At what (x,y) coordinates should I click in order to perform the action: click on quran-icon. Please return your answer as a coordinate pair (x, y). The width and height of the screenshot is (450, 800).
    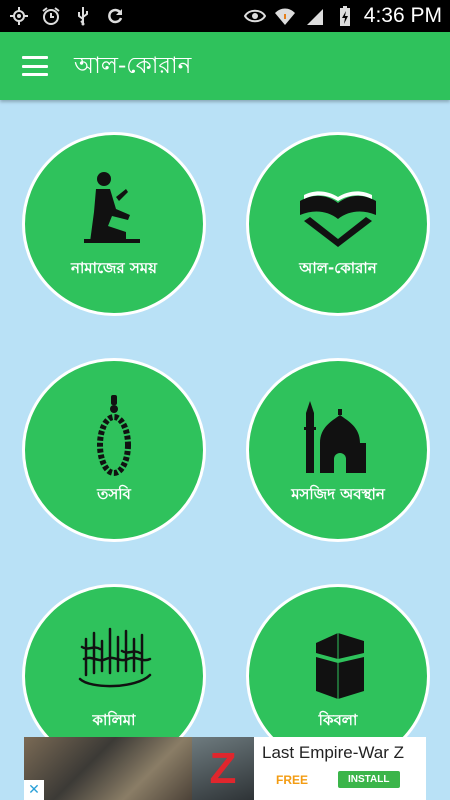
    Looking at the image, I should click on (338, 218).